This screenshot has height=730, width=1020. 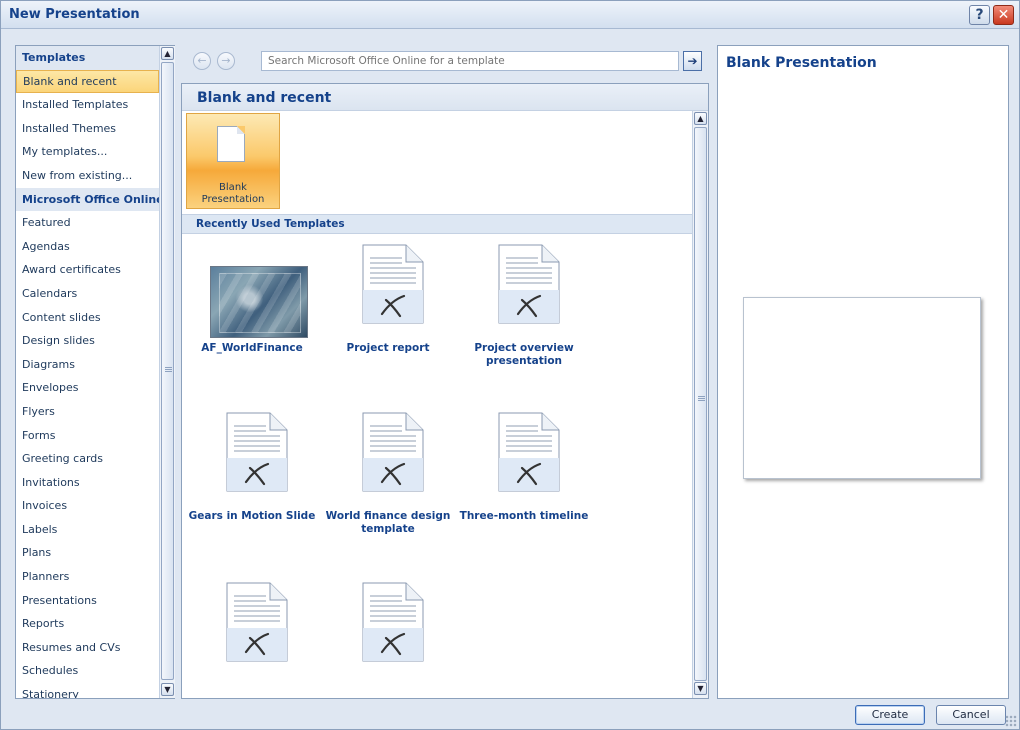 I want to click on back-arrow-icon: ←, so click(x=202, y=60).